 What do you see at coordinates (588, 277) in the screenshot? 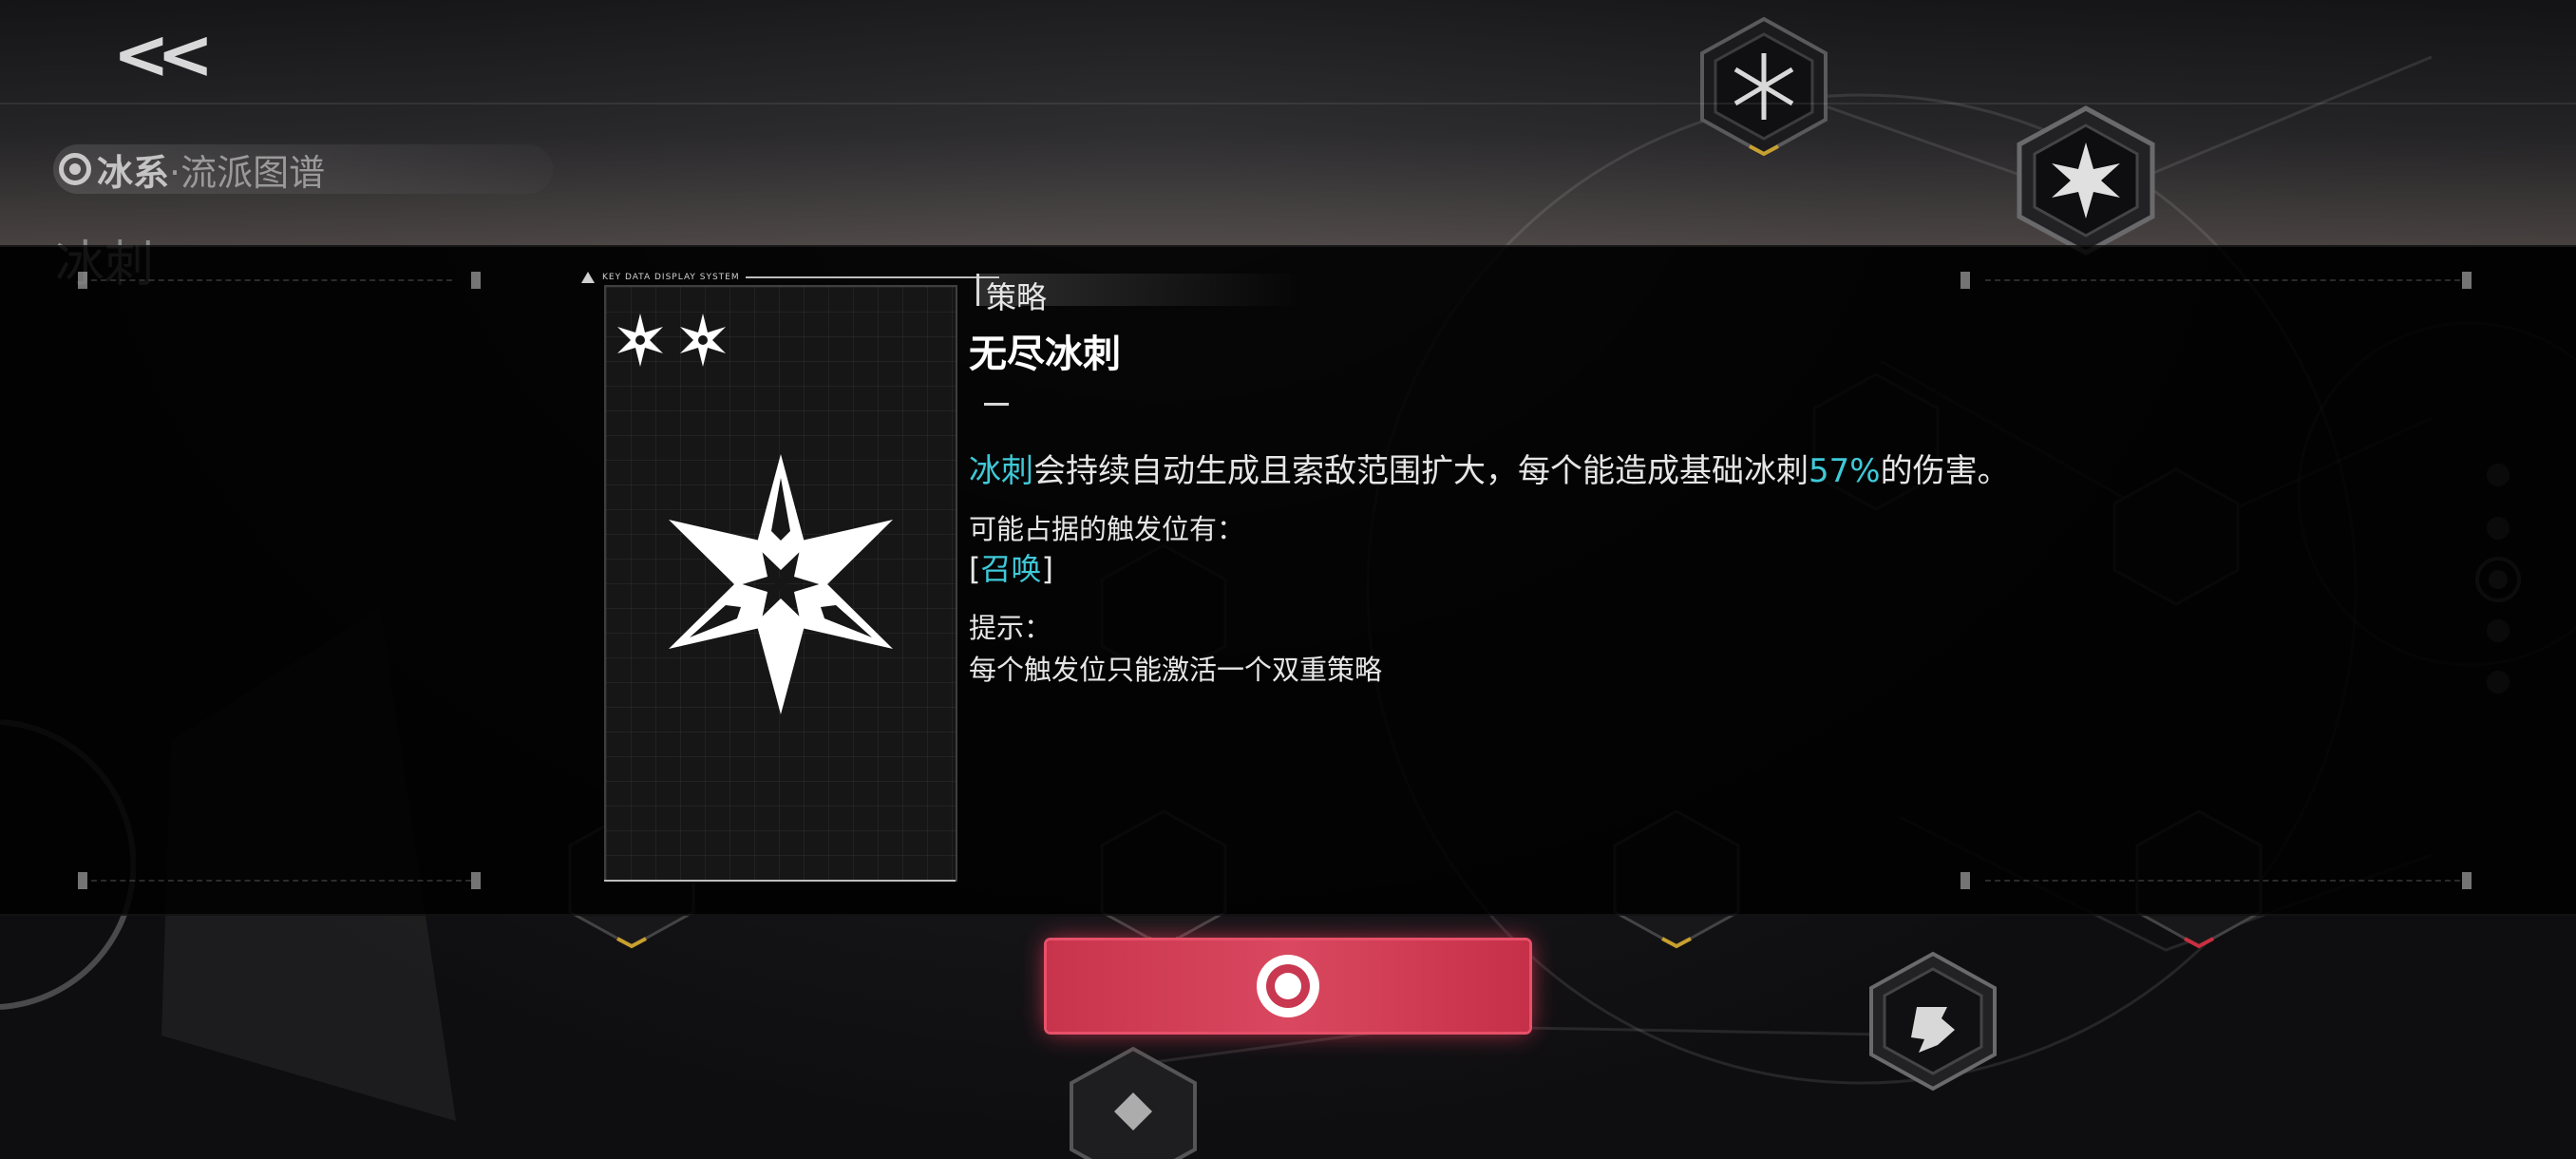
I see `triangle-icon` at bounding box center [588, 277].